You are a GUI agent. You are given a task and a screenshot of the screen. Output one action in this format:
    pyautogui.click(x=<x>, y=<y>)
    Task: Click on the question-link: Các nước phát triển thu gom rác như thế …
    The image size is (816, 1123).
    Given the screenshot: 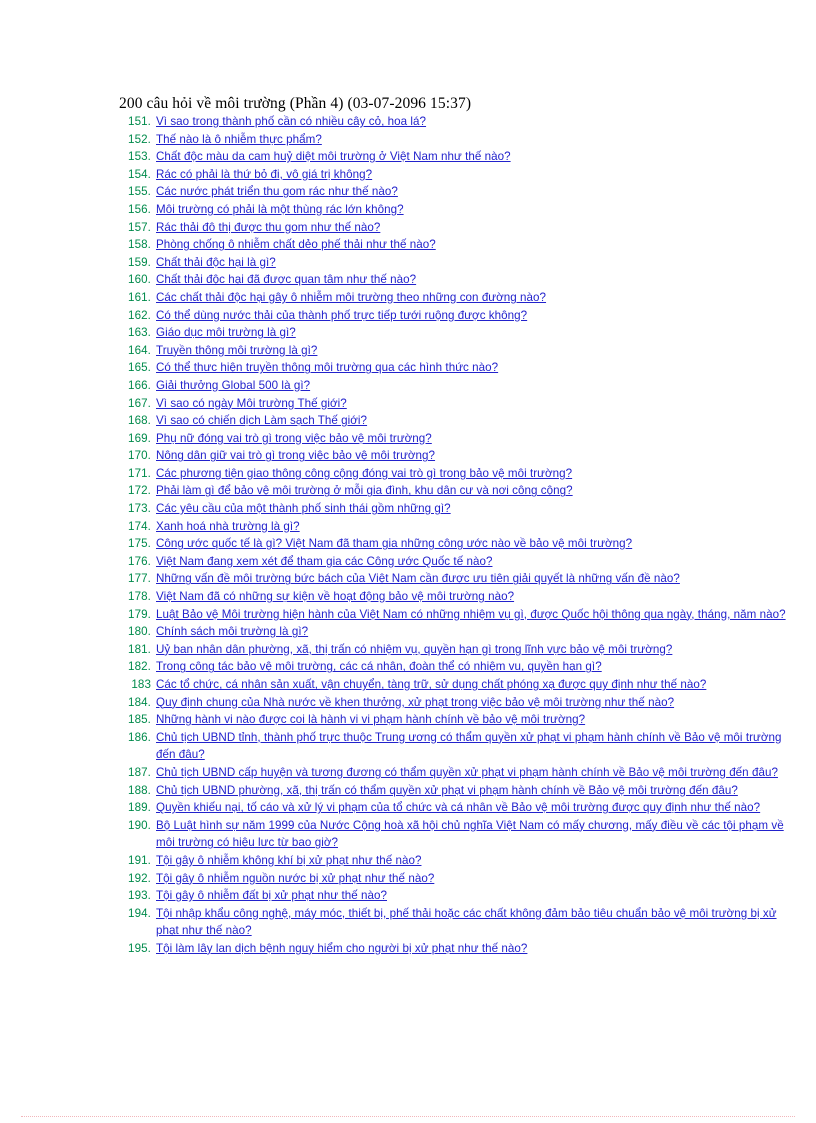 What is the action you would take?
    pyautogui.click(x=473, y=192)
    